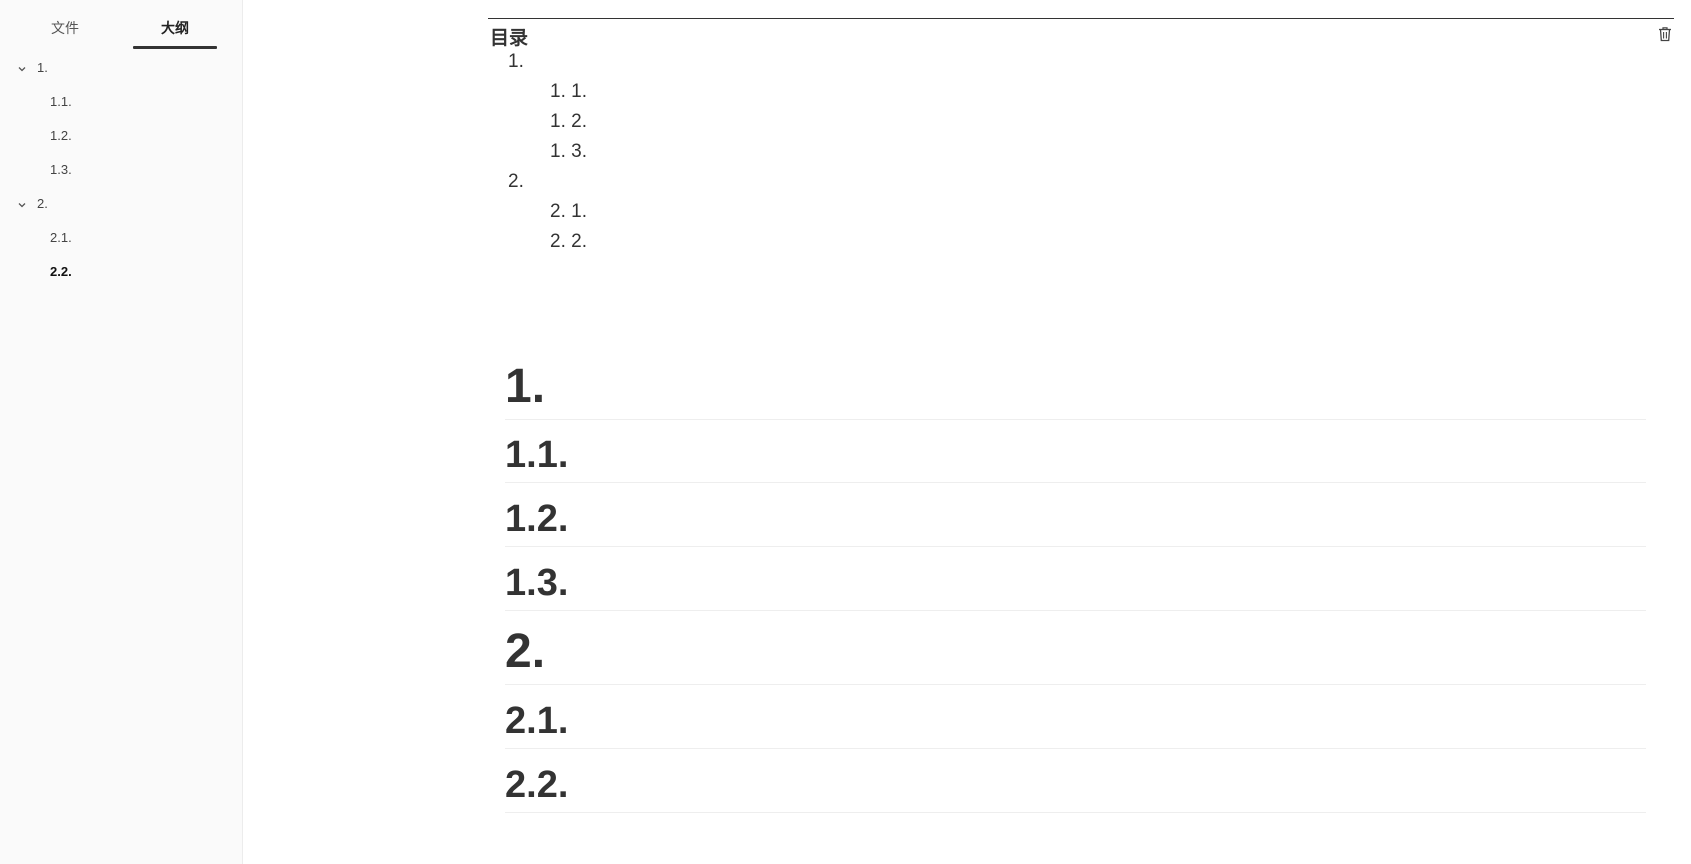 This screenshot has width=1691, height=864. I want to click on toc-entry-1: 1., so click(516, 62).